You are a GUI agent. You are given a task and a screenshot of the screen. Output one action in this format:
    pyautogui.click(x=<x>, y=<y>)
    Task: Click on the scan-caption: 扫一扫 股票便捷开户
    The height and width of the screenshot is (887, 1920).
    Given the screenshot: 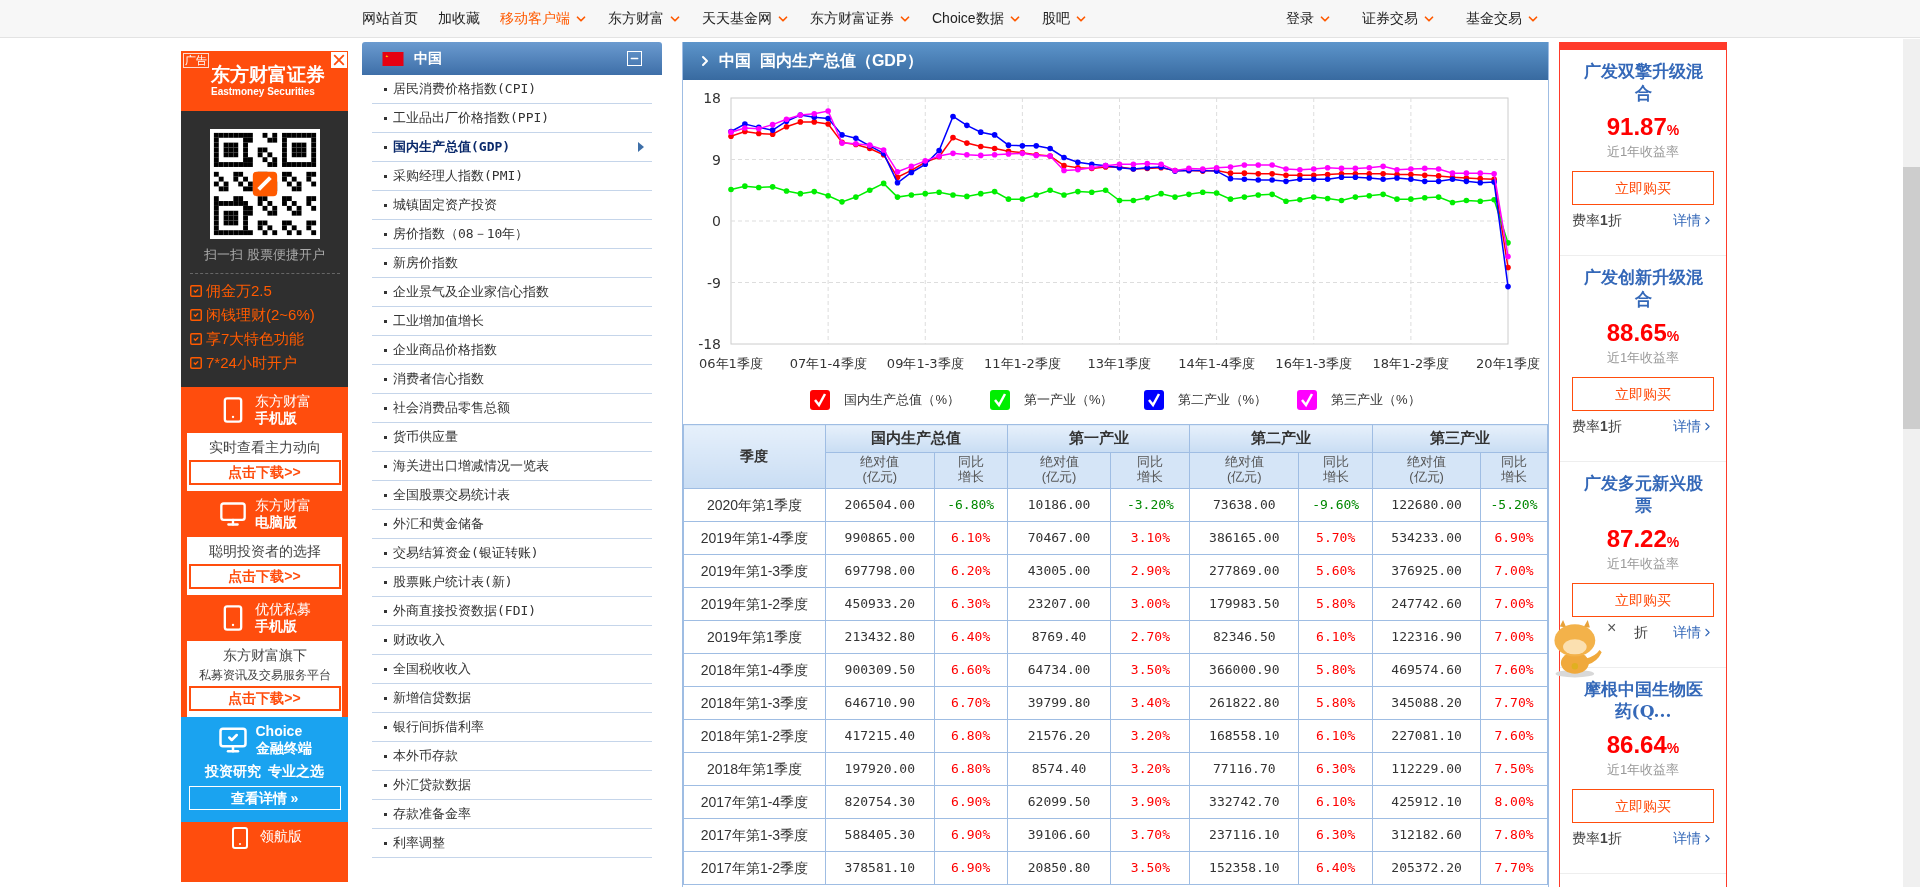 What is the action you would take?
    pyautogui.click(x=264, y=255)
    